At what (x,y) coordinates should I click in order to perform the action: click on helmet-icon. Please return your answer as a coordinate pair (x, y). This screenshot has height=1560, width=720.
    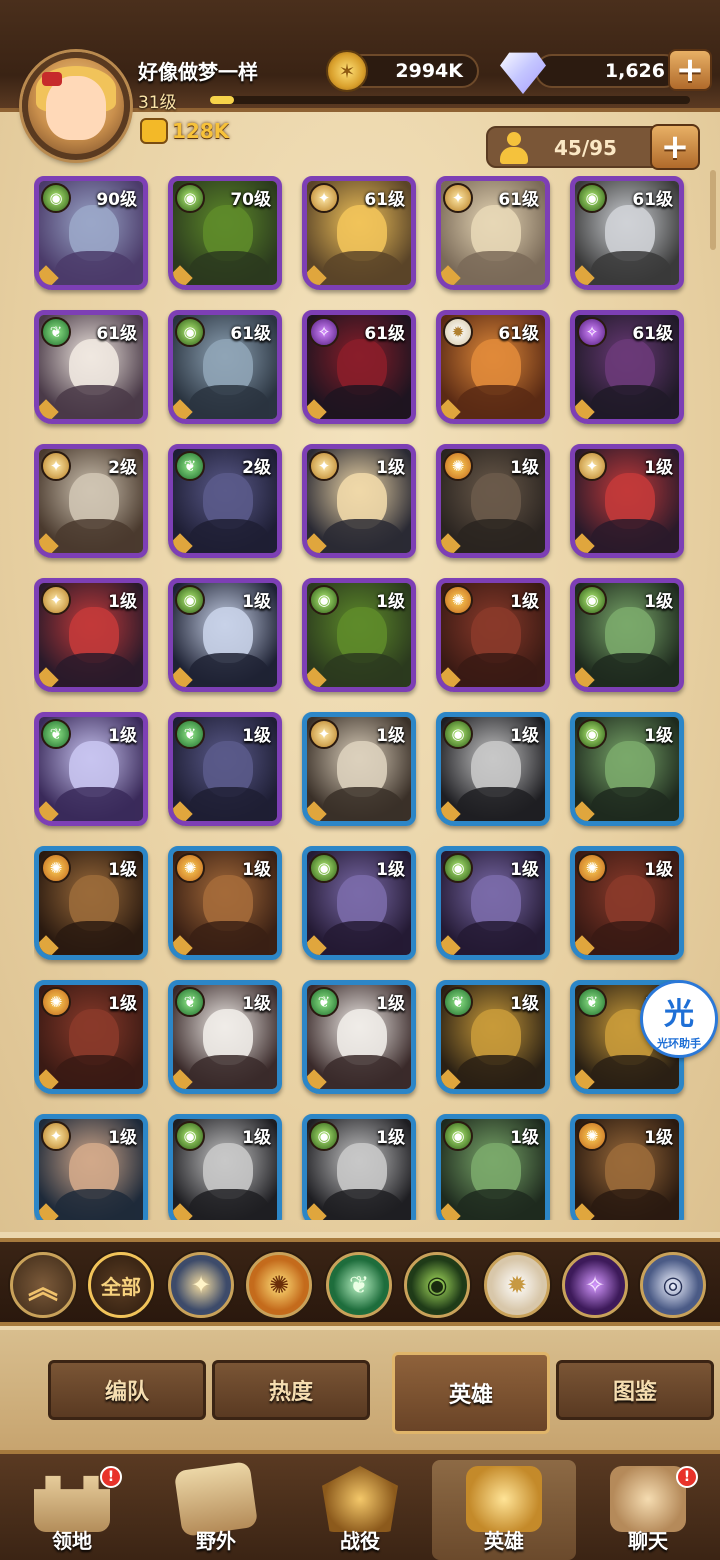
    Looking at the image, I should click on (504, 1499).